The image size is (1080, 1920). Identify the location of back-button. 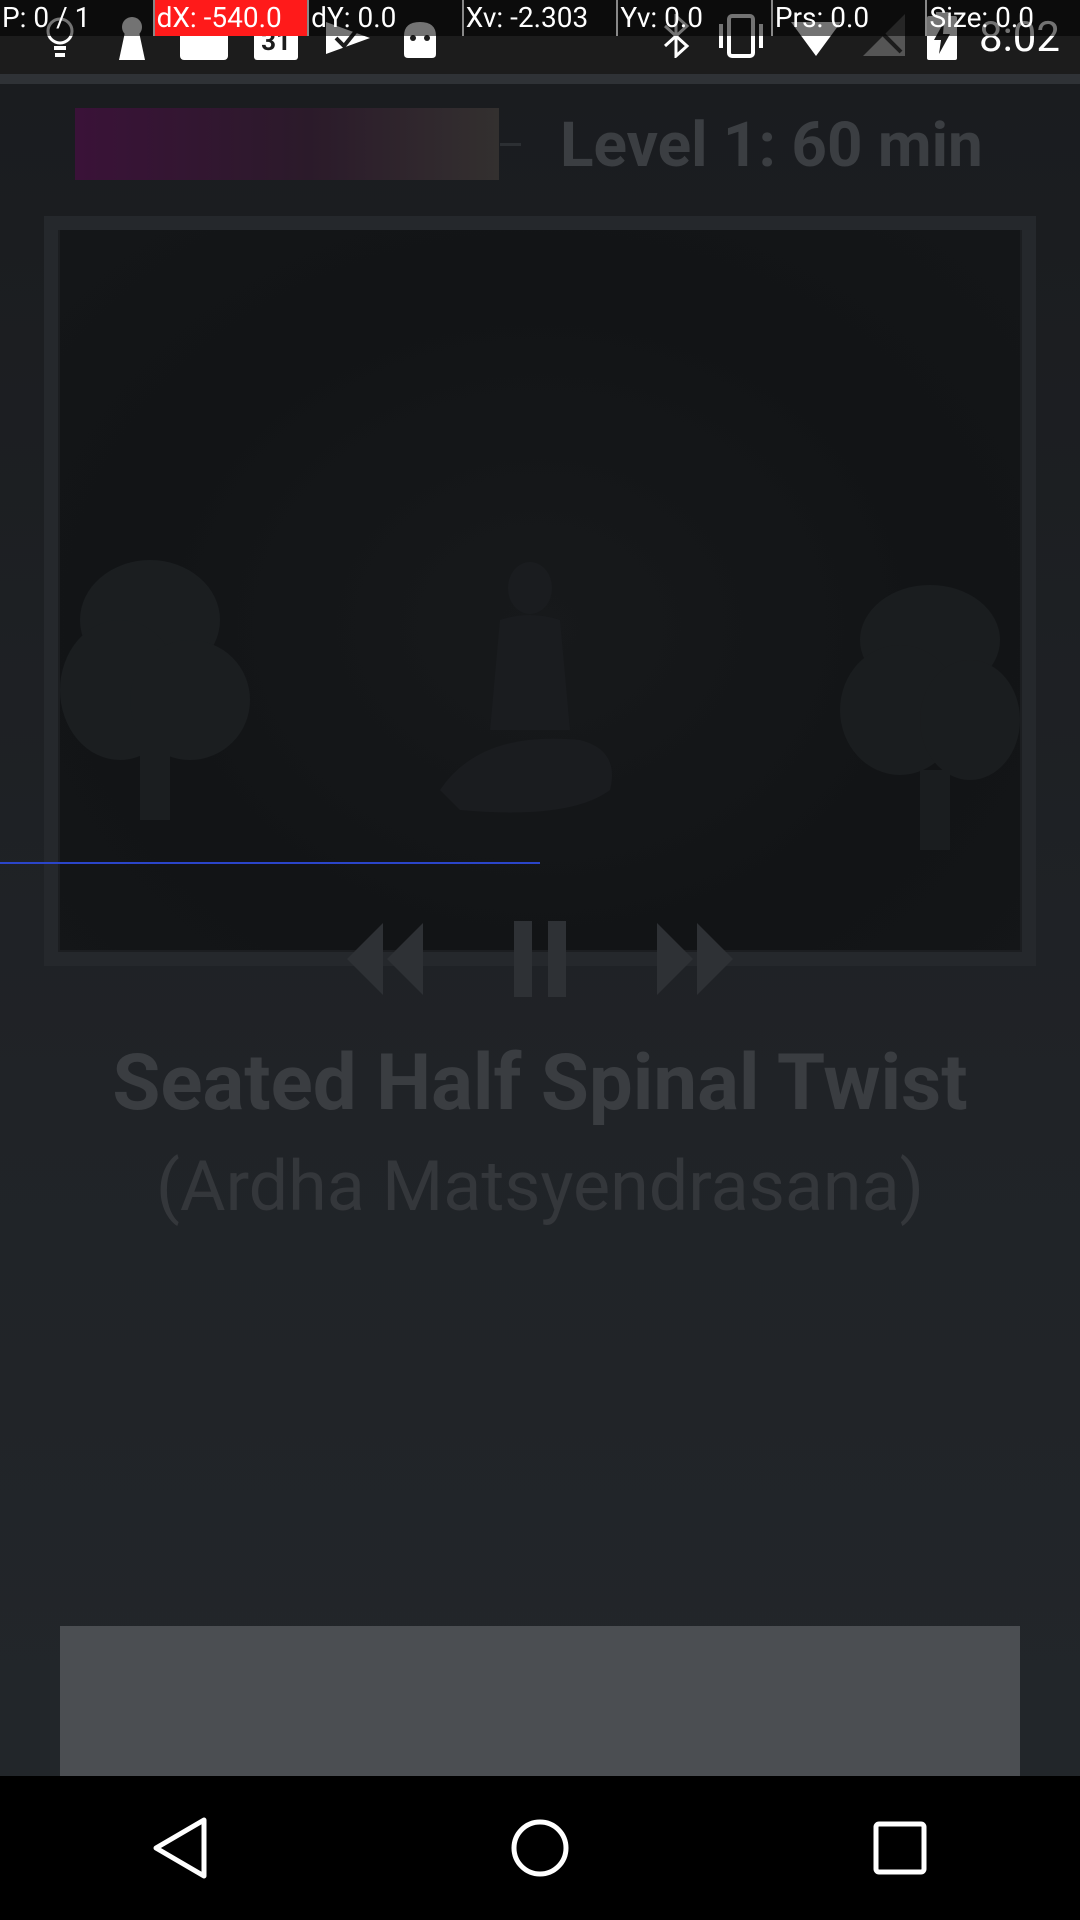
(180, 1848).